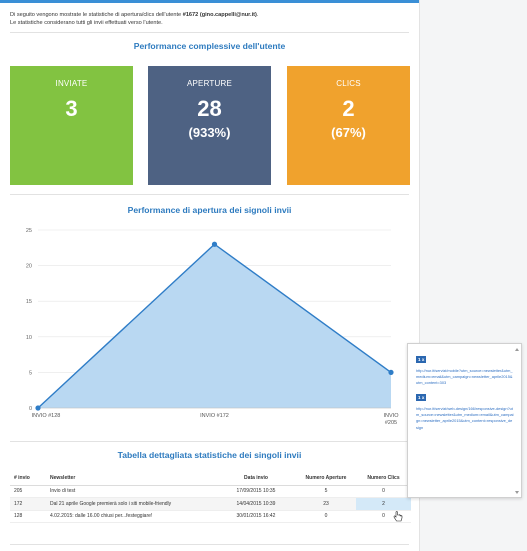  Describe the element at coordinates (29, 231) in the screenshot. I see `y-tick-label: 25` at that location.